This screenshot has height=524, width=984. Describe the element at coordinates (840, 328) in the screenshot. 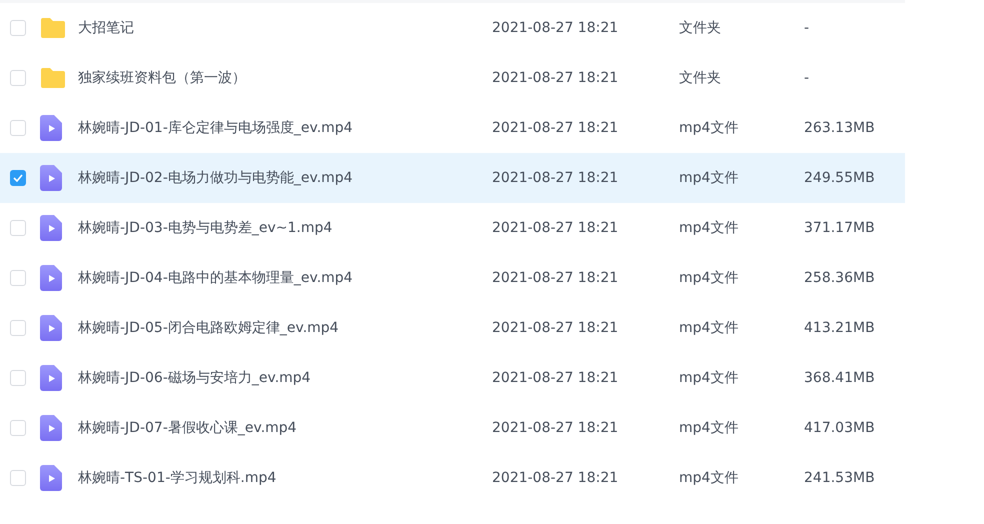

I see `file-size: 413.21MB` at that location.